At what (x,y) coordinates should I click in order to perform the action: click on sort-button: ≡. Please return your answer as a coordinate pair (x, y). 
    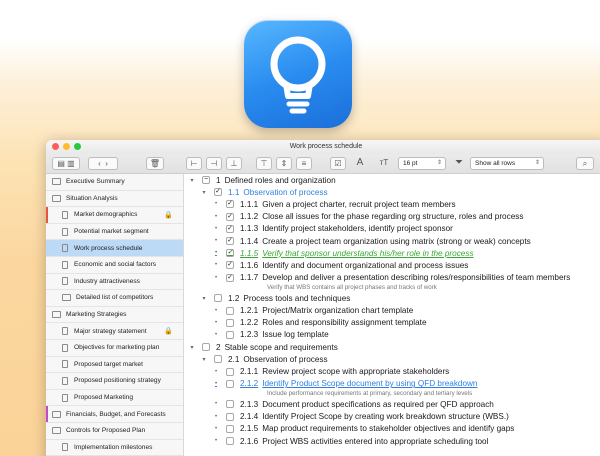
    Looking at the image, I should click on (304, 163).